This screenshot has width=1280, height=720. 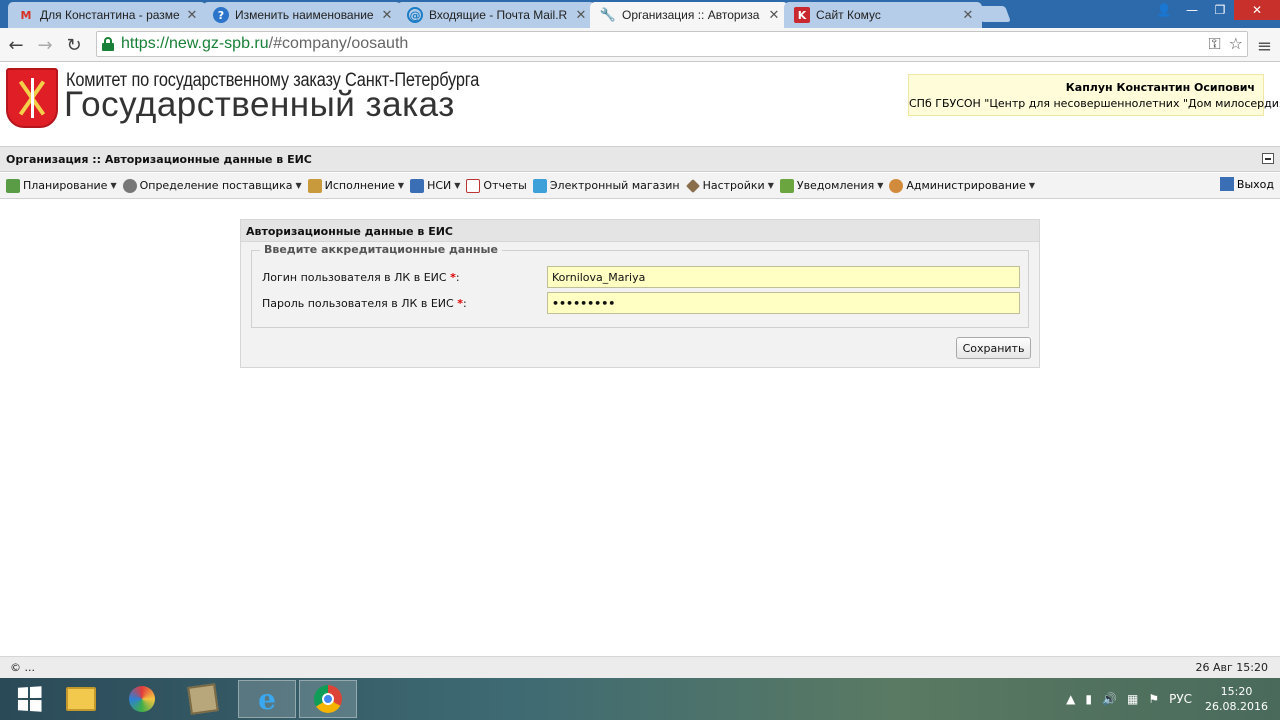 What do you see at coordinates (640, 667) in the screenshot?
I see `page-footer: © ... 26 Авг 15:20` at bounding box center [640, 667].